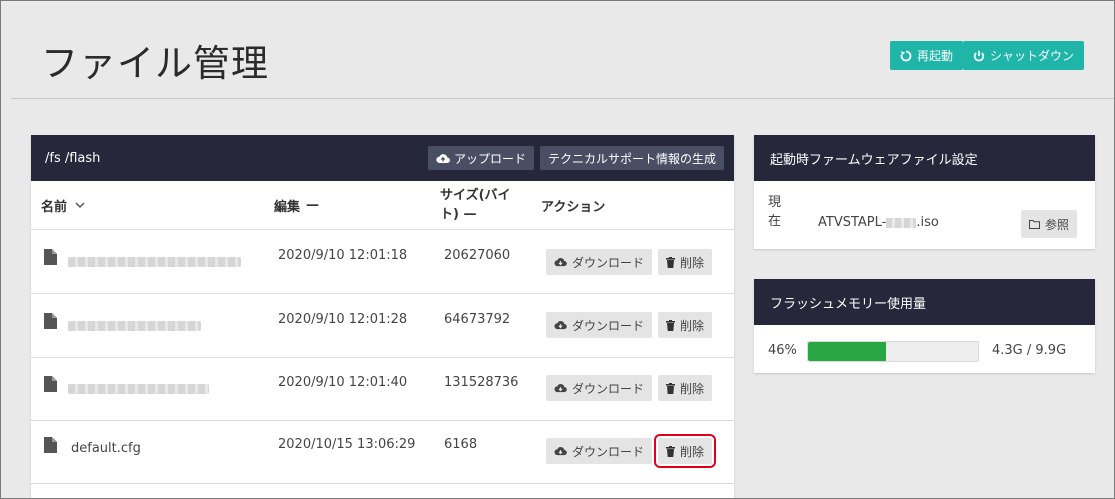 This screenshot has height=499, width=1115. I want to click on file-size: 20627060, so click(477, 255).